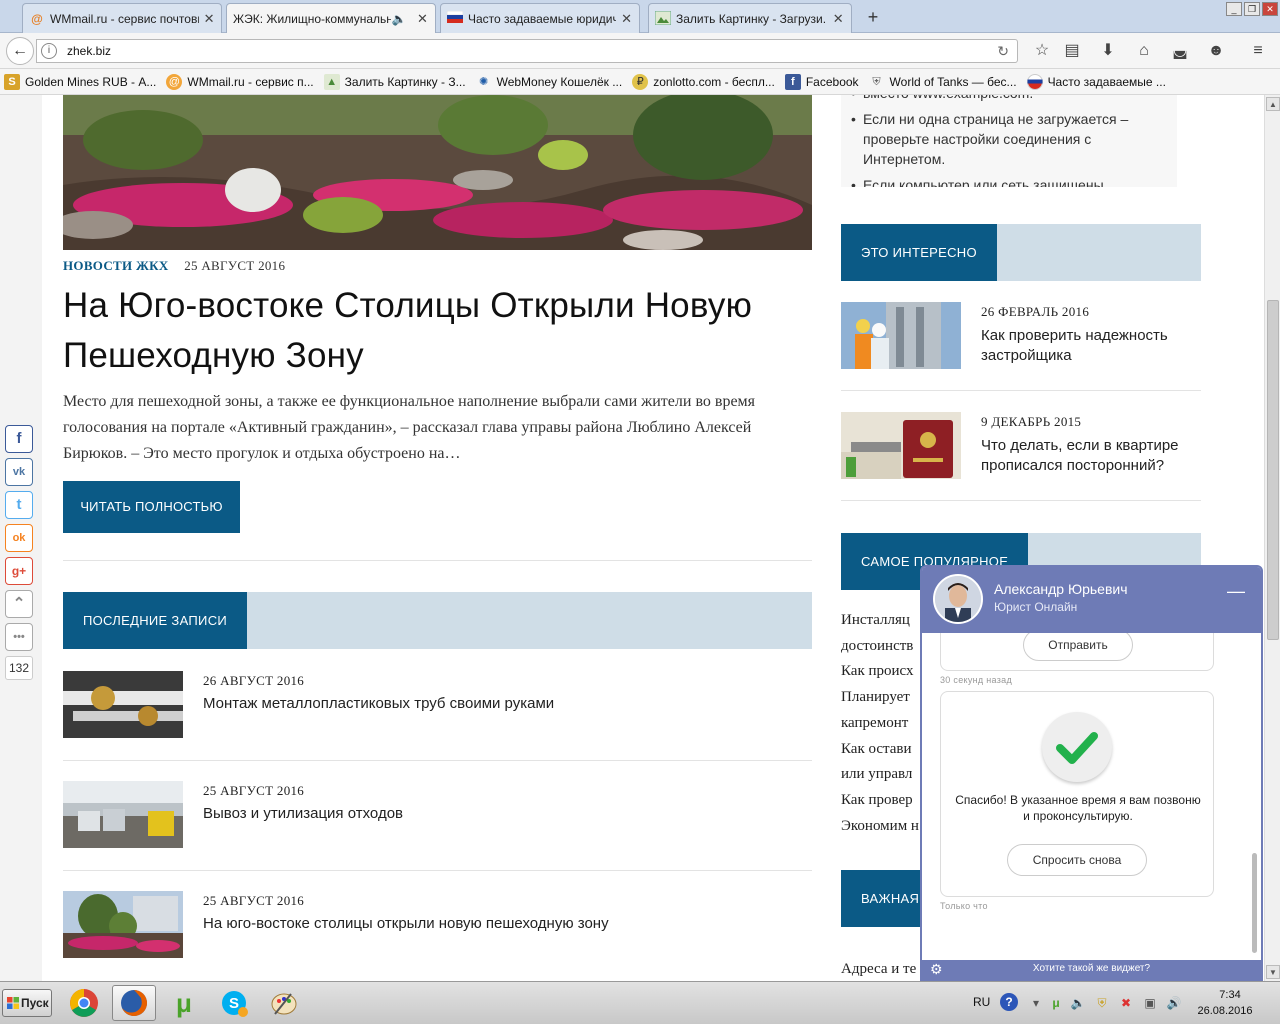 This screenshot has width=1280, height=1024. Describe the element at coordinates (1258, 51) in the screenshot. I see `menu-icon: ≡` at that location.